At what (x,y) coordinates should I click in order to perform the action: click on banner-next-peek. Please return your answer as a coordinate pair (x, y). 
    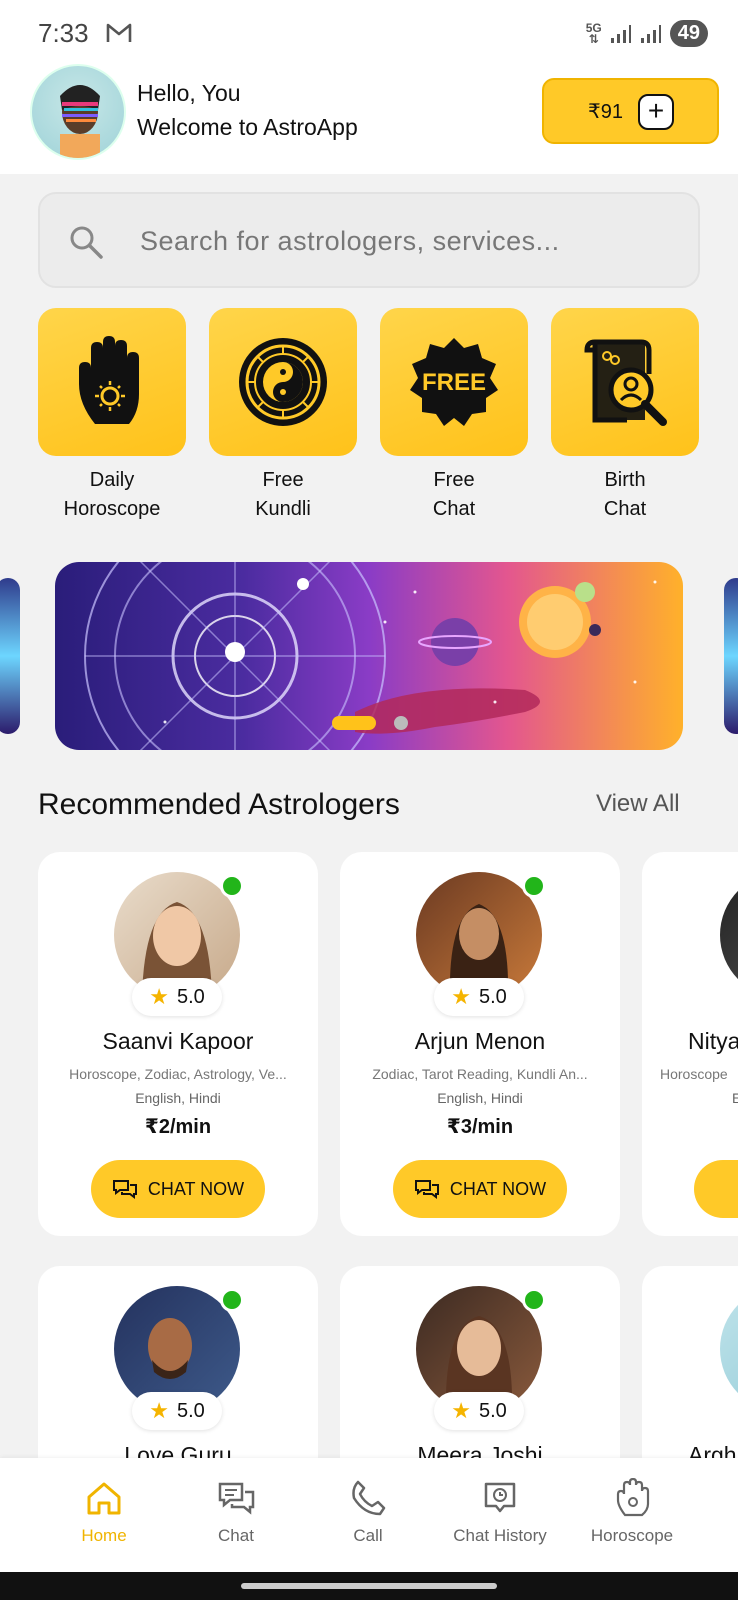
    Looking at the image, I should click on (731, 656).